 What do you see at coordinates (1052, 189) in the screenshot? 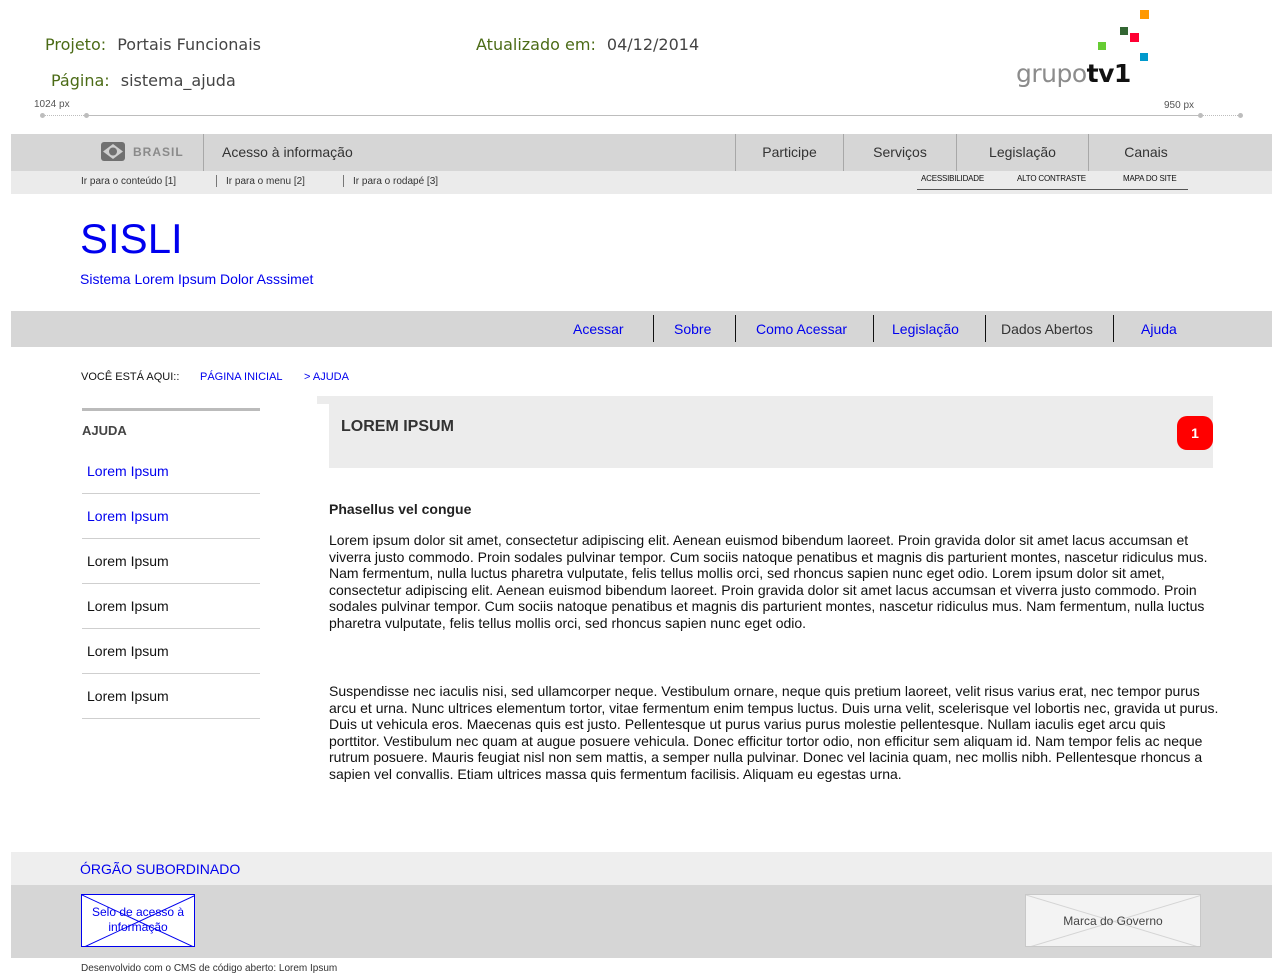
I see `accessibility-underline` at bounding box center [1052, 189].